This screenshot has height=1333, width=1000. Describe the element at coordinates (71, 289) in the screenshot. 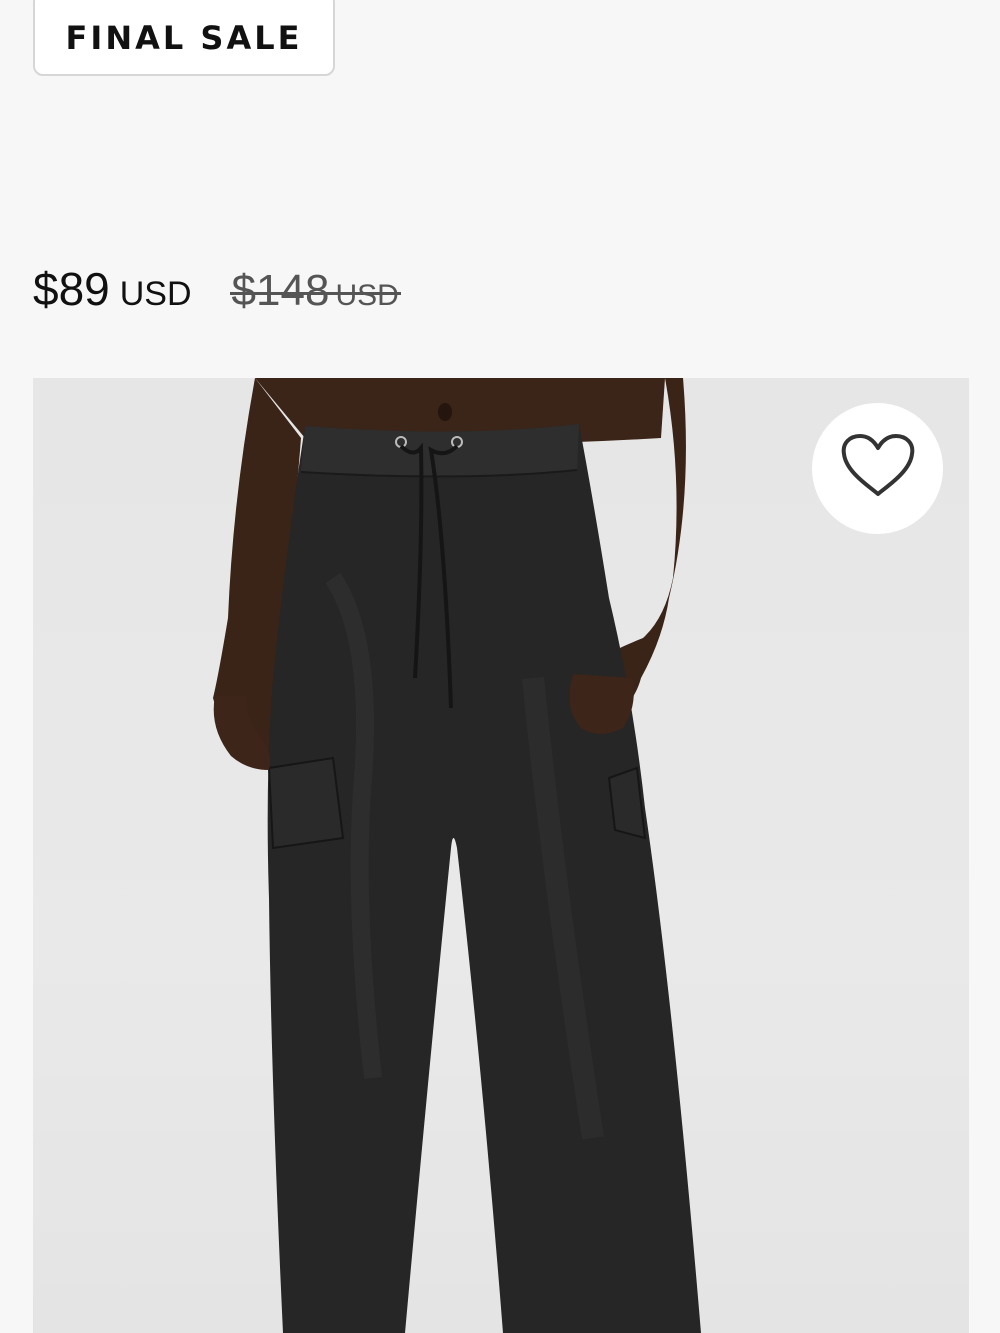

I see `current-price: $89` at that location.